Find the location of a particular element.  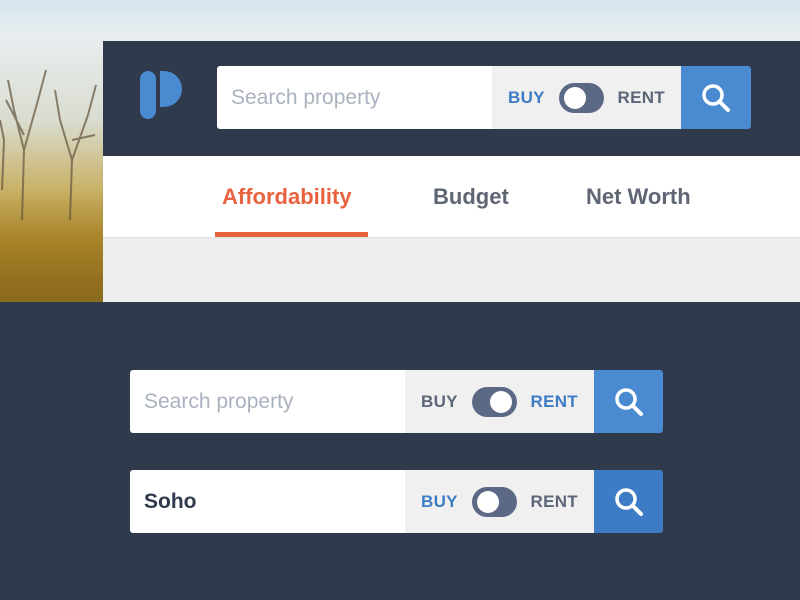

tab-bar: Affordability Budget Net Worth is located at coordinates (451, 196).